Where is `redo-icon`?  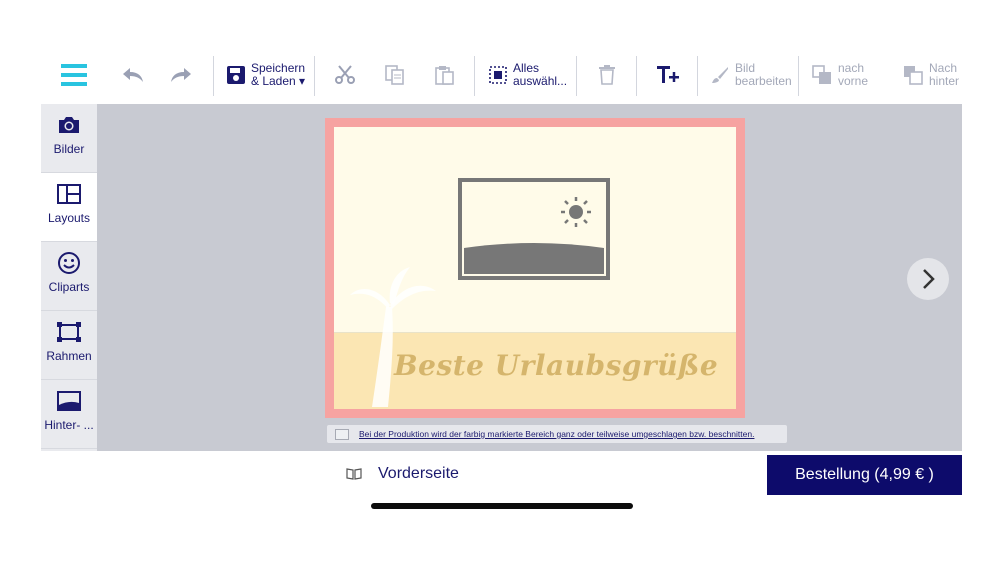 redo-icon is located at coordinates (181, 75).